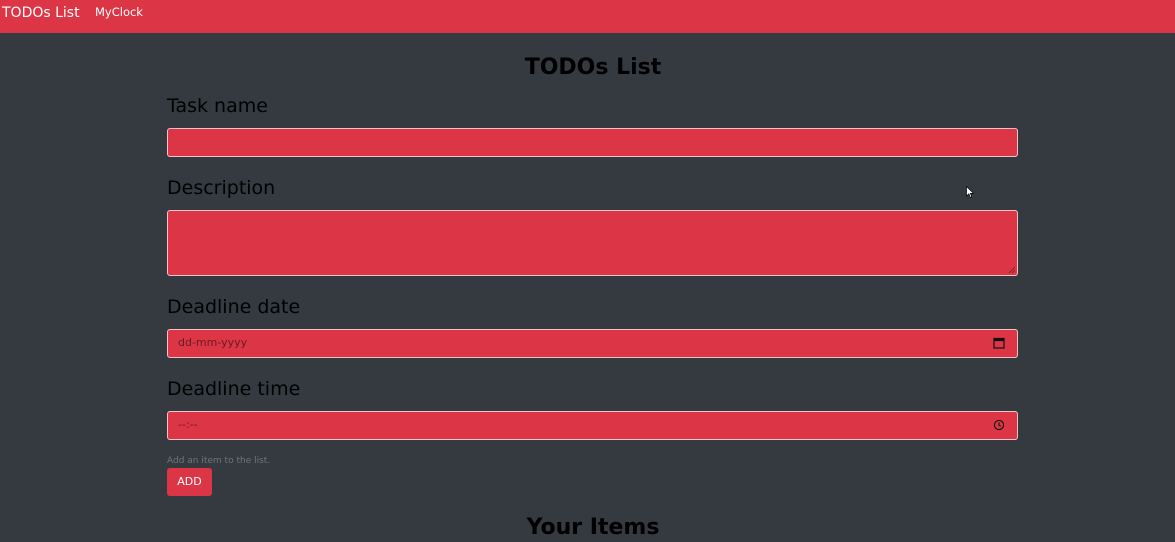  What do you see at coordinates (219, 461) in the screenshot?
I see `help-text: Add an item to the list.` at bounding box center [219, 461].